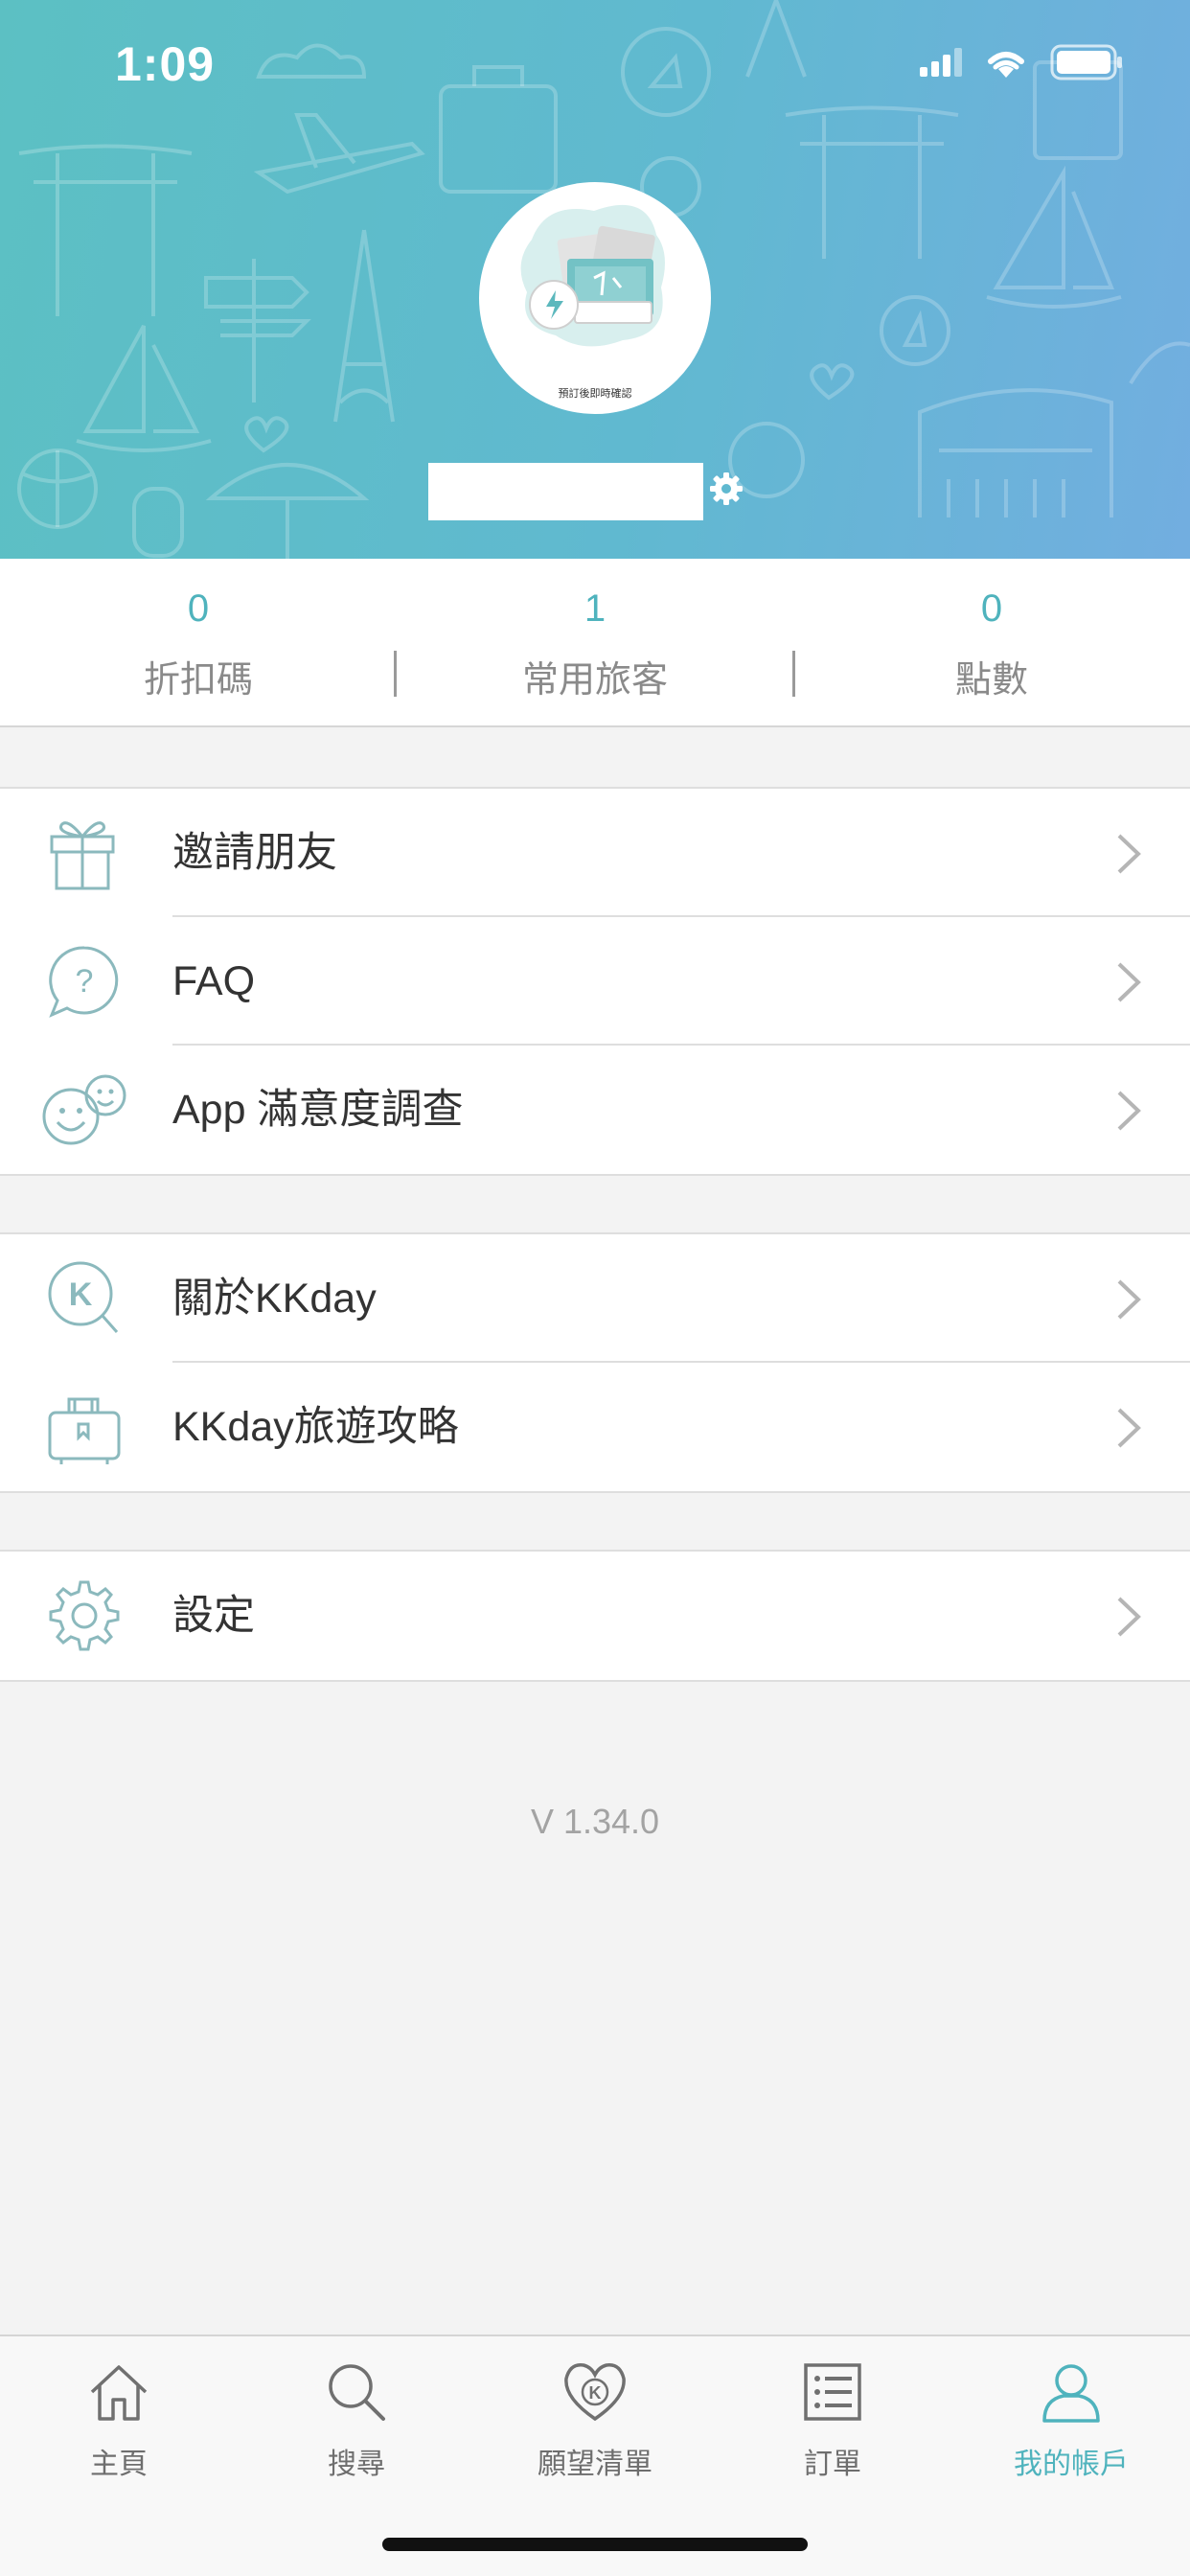  I want to click on menu-item-label: 設定, so click(214, 1616).